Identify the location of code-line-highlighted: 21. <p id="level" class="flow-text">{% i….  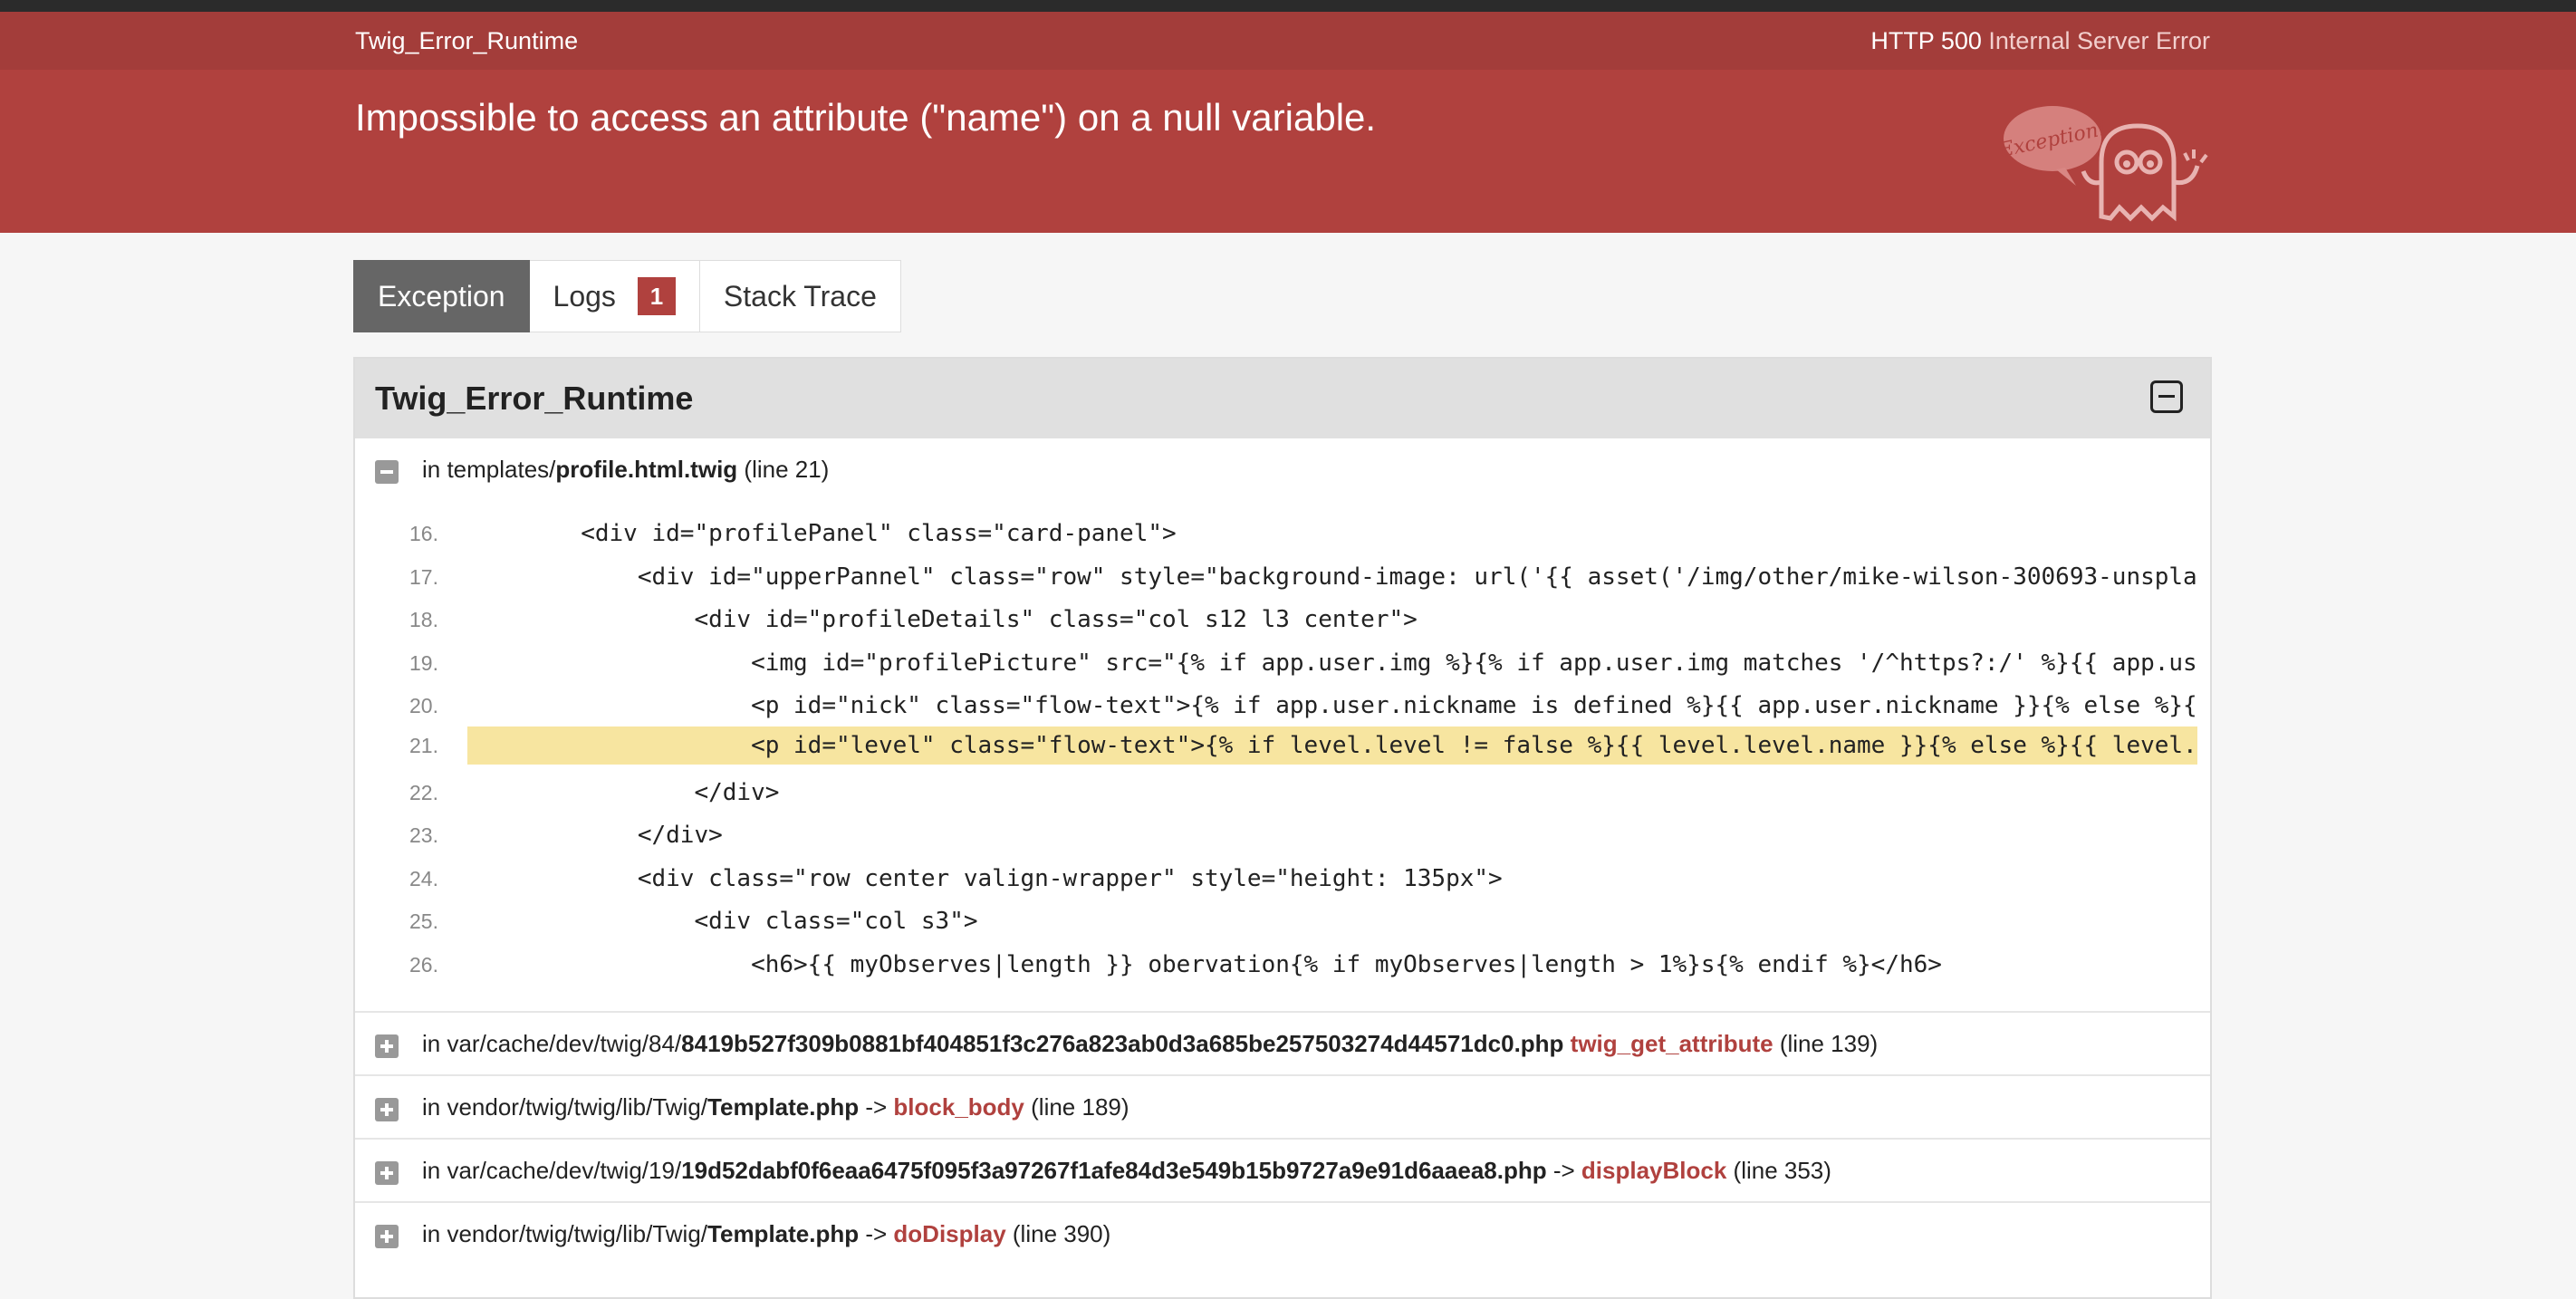
(1276, 745).